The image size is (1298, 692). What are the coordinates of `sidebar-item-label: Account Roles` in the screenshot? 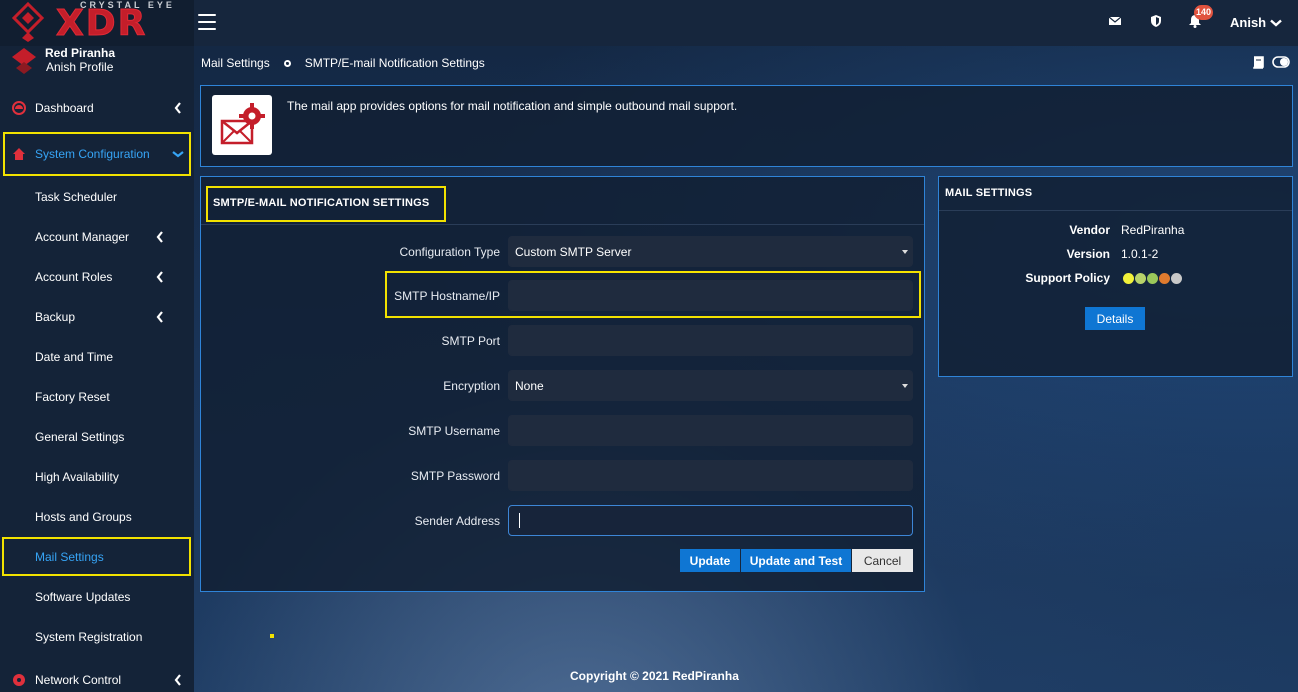 It's located at (74, 277).